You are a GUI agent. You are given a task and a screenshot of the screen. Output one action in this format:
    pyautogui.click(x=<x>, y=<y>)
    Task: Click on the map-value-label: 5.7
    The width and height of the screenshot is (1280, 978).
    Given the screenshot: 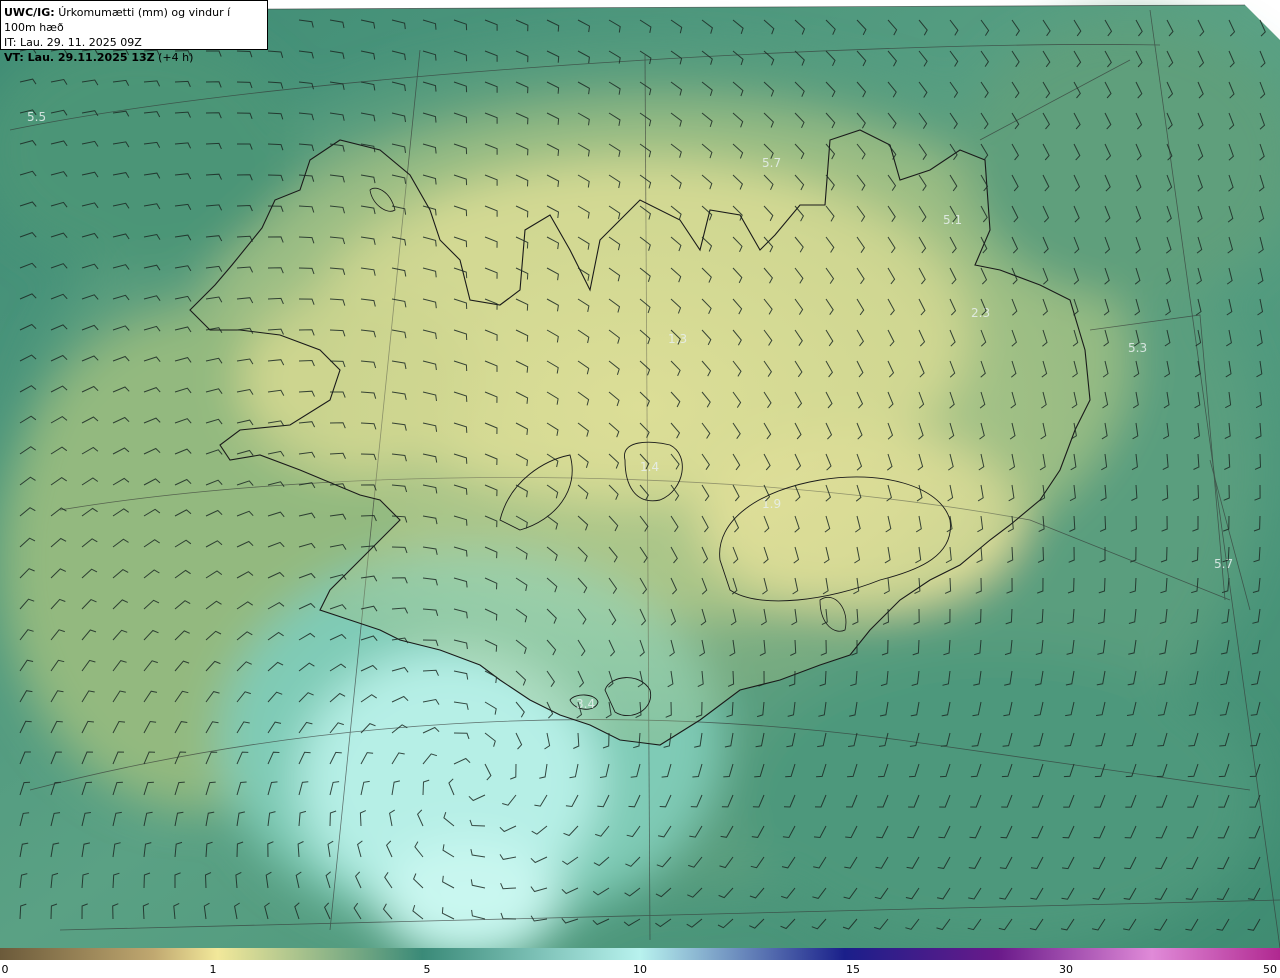 What is the action you would take?
    pyautogui.click(x=1223, y=564)
    